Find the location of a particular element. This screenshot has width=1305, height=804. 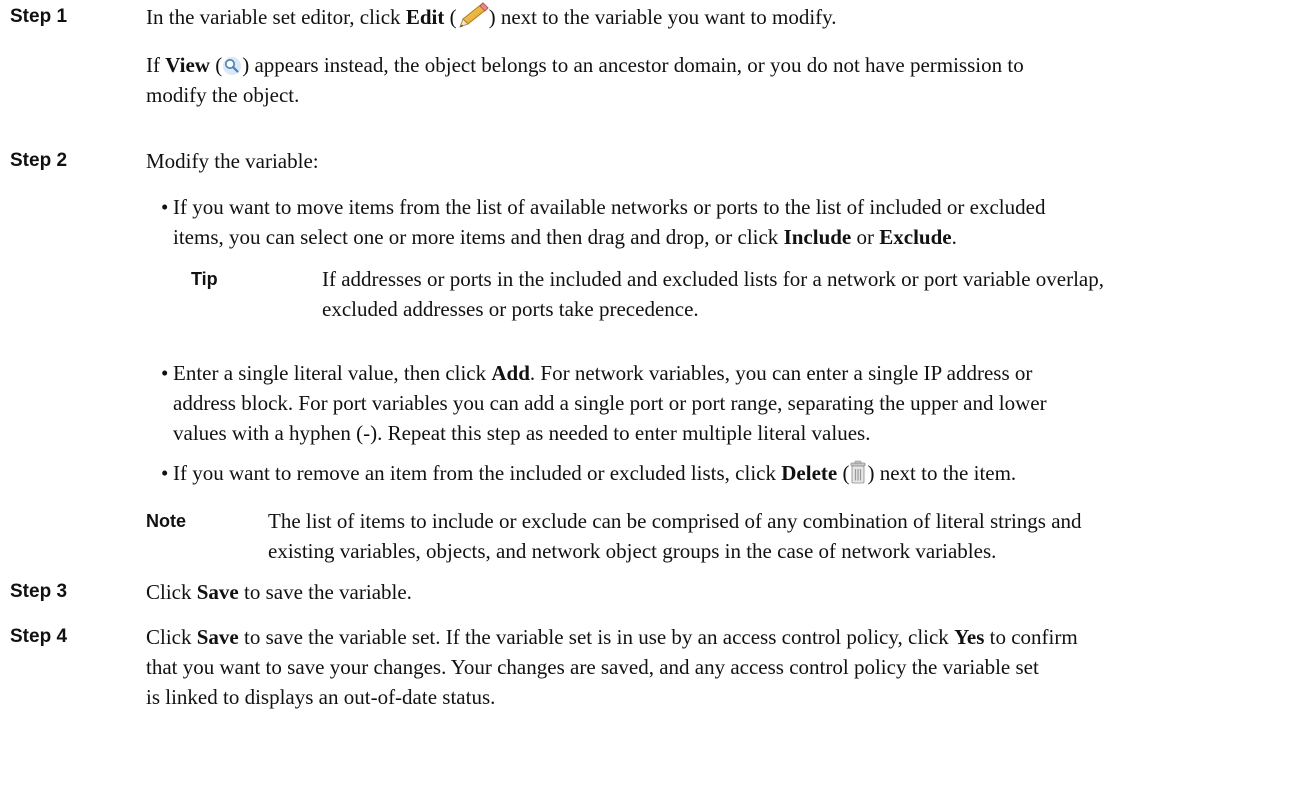

view-label: View is located at coordinates (187, 65).